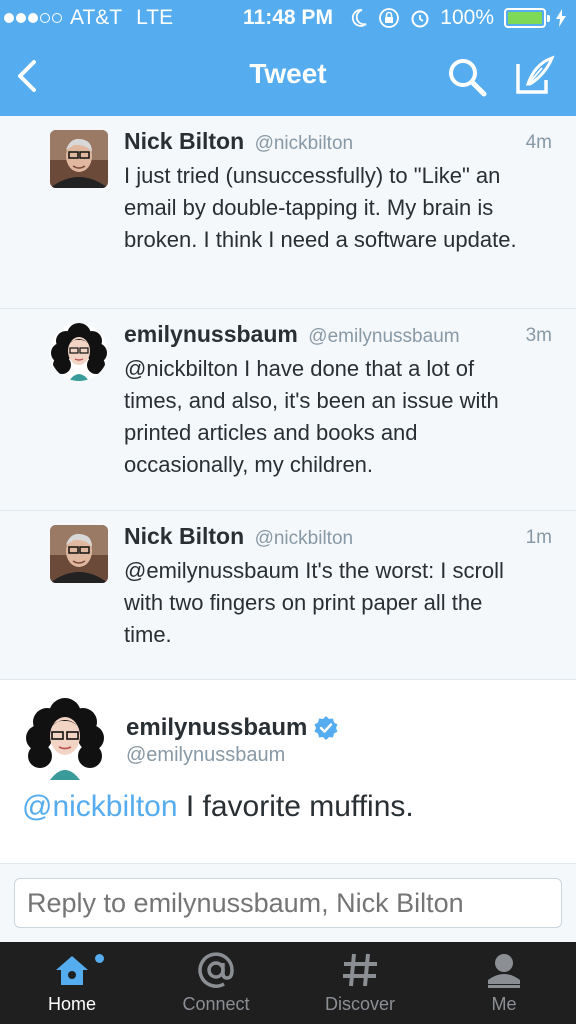 The width and height of the screenshot is (576, 1024). I want to click on tab-me: Me, so click(504, 983).